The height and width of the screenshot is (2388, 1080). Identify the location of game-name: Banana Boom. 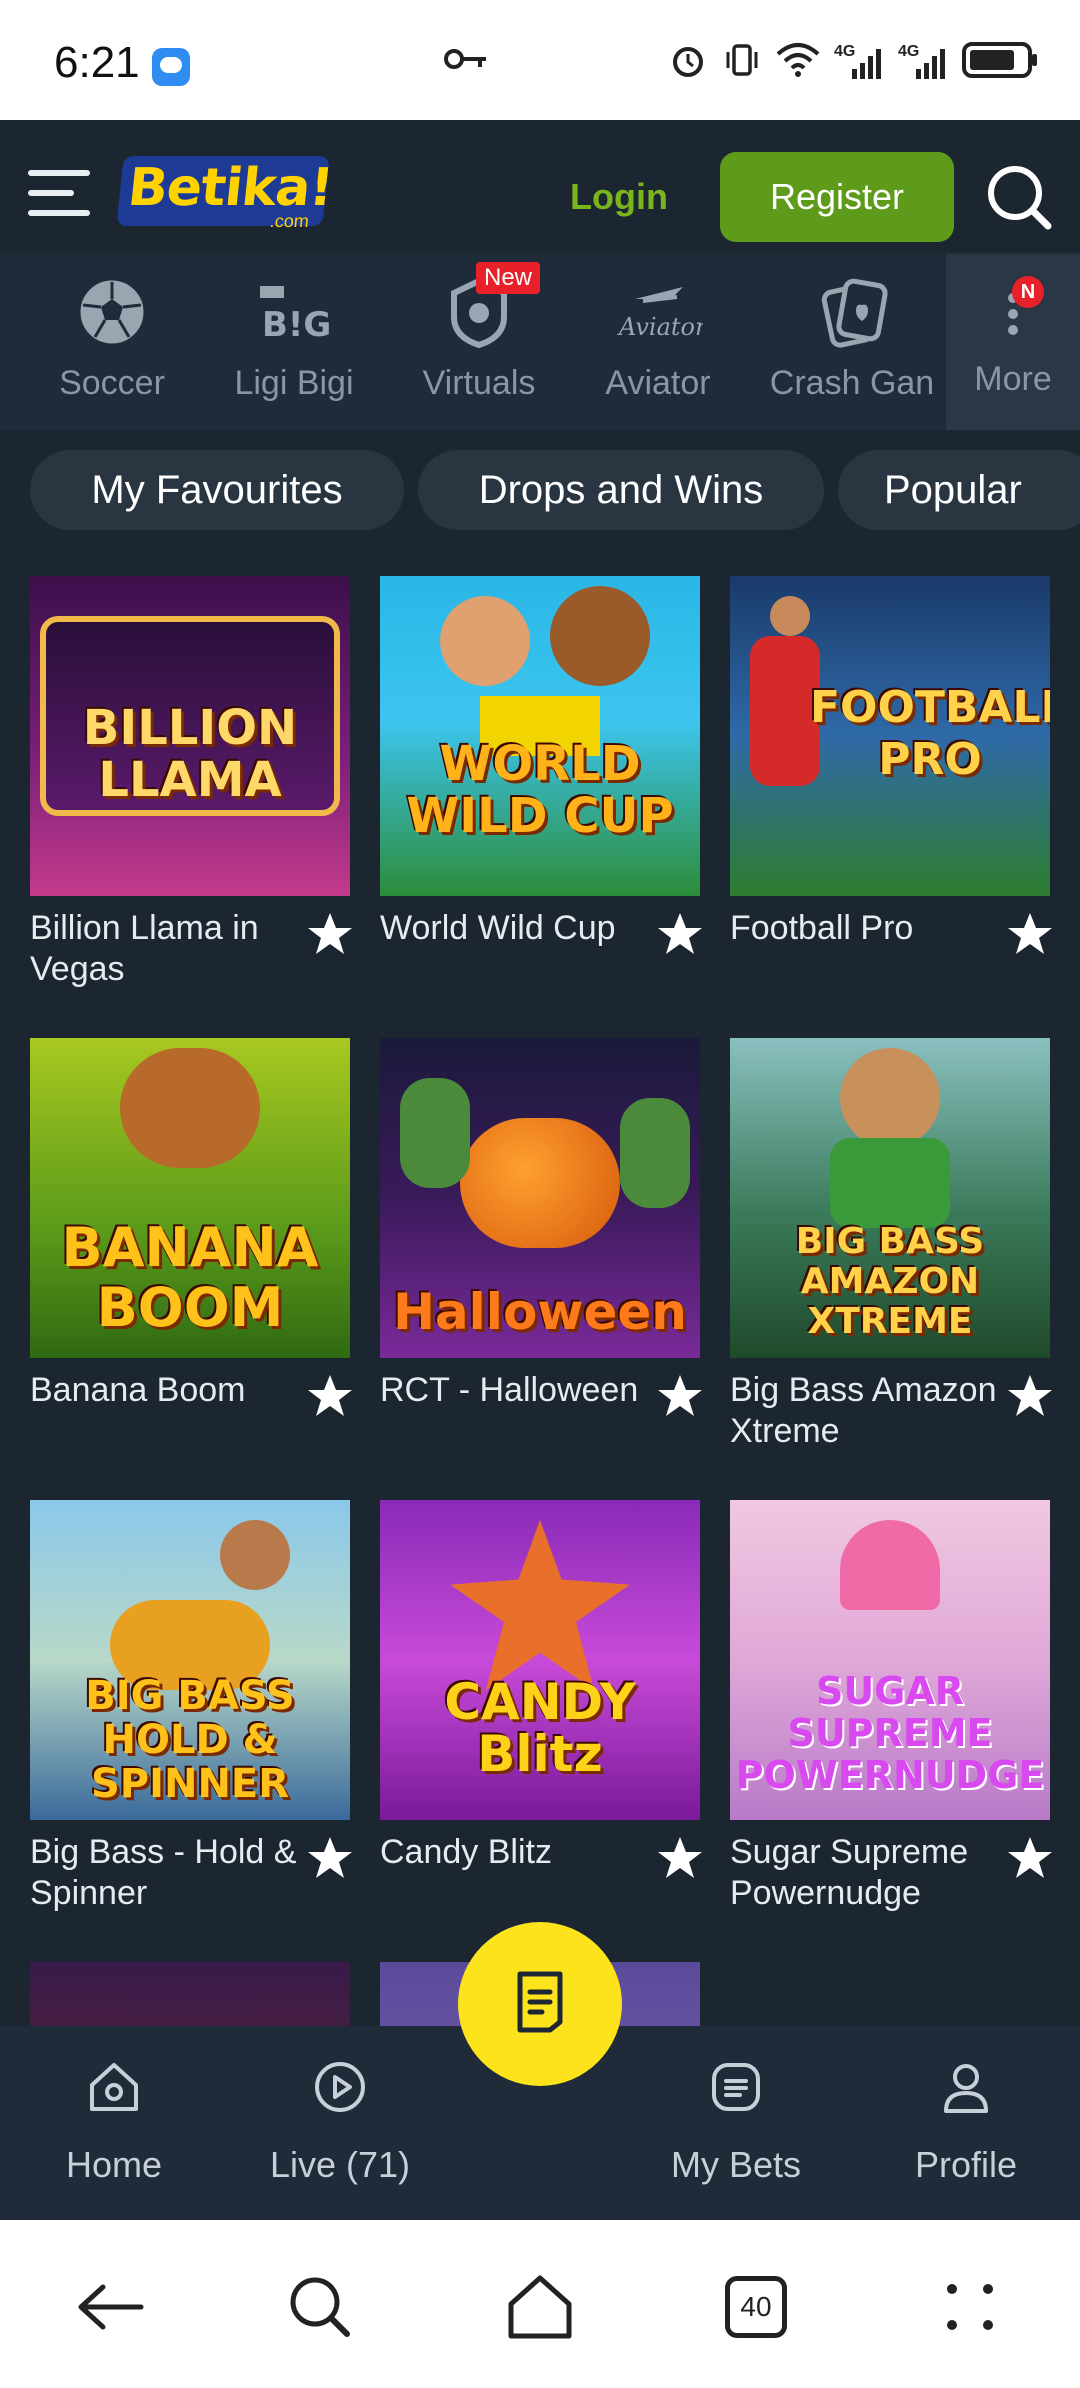
(138, 1390).